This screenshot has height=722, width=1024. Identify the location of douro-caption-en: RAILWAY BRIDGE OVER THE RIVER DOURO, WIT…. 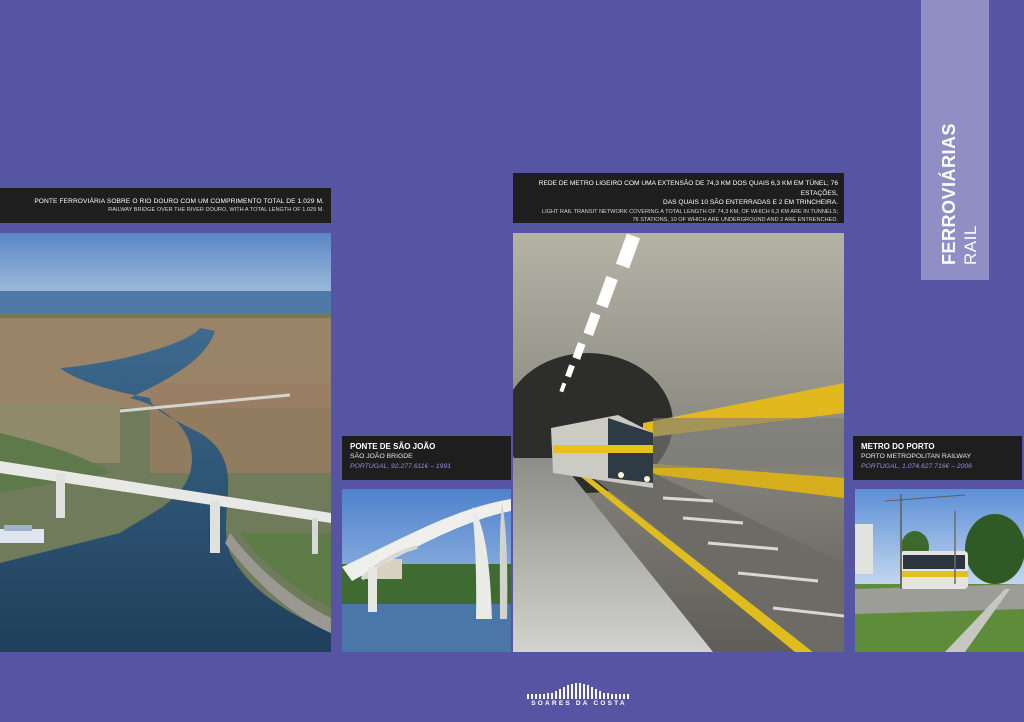
(216, 210).